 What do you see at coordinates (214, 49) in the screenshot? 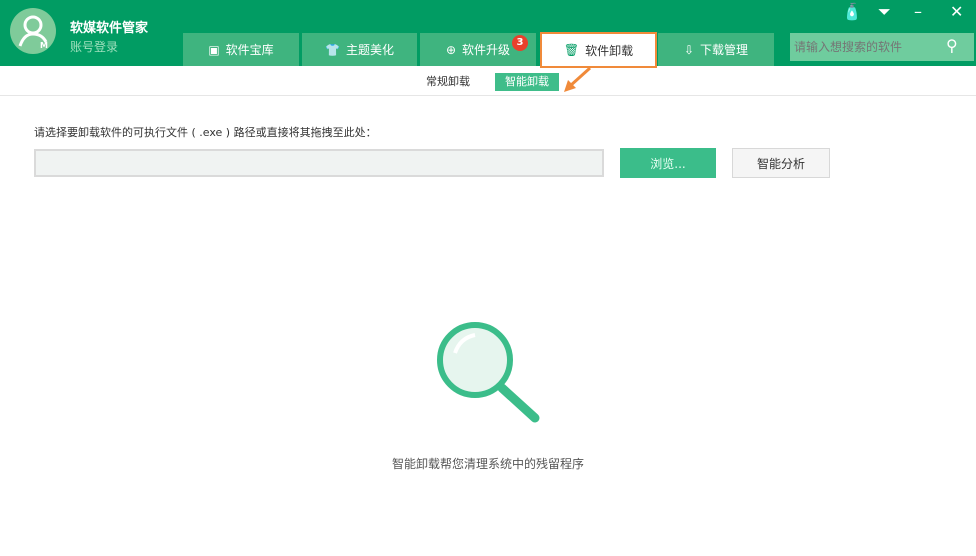
I see `box-icon: ▣` at bounding box center [214, 49].